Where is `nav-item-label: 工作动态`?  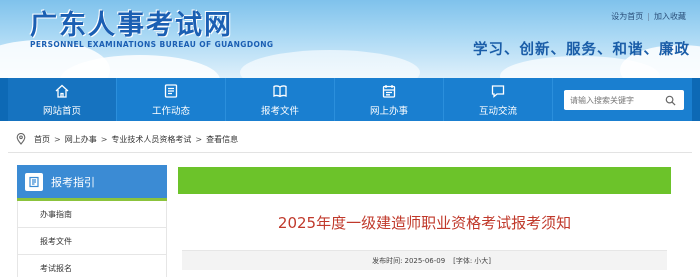 nav-item-label: 工作动态 is located at coordinates (170, 111).